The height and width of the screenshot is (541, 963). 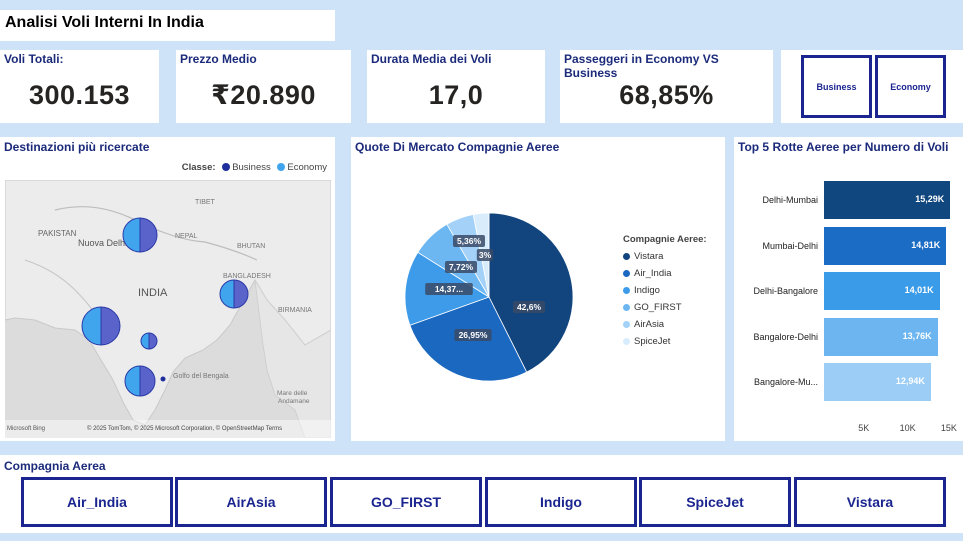 I want to click on legend-title: Classe:, so click(x=198, y=167).